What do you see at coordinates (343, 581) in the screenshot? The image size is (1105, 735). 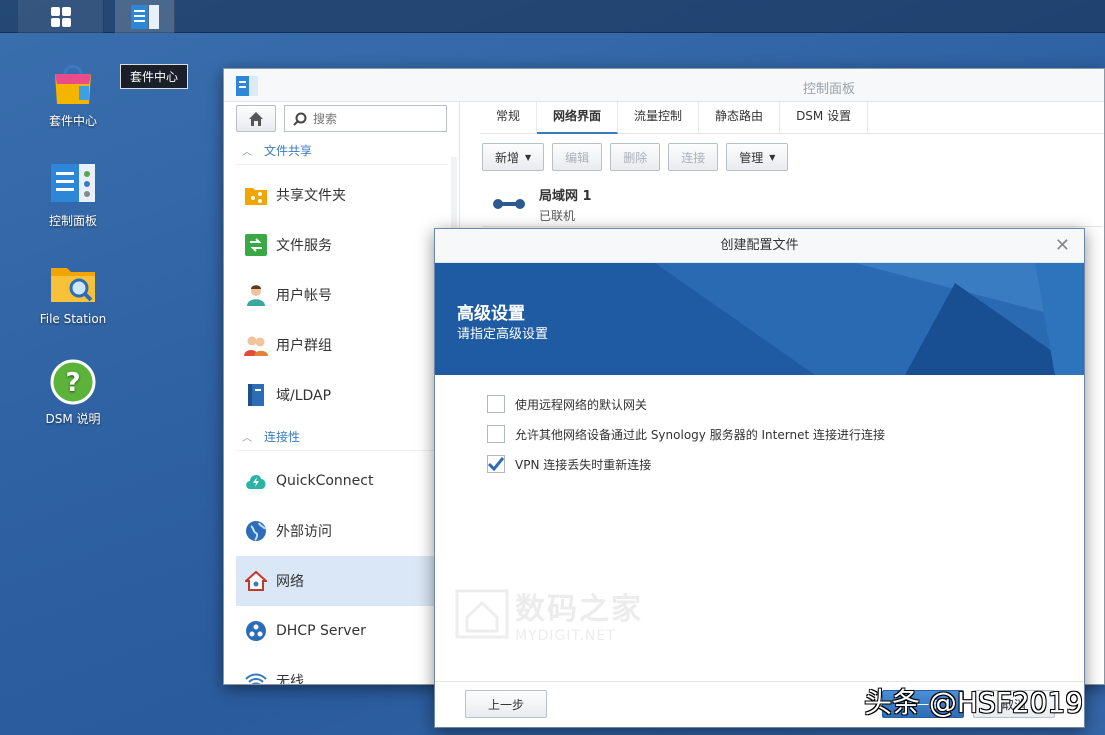 I see `sidebar-item-network: 网络` at bounding box center [343, 581].